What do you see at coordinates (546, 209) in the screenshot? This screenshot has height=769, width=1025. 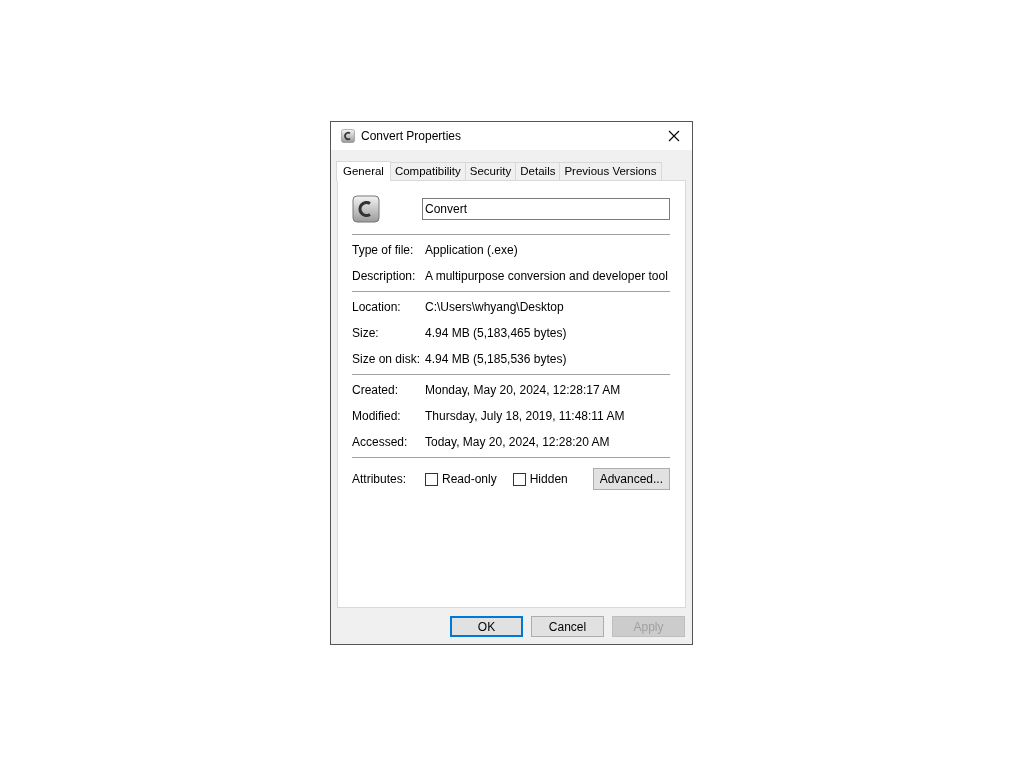 I see `name-field: Convert` at bounding box center [546, 209].